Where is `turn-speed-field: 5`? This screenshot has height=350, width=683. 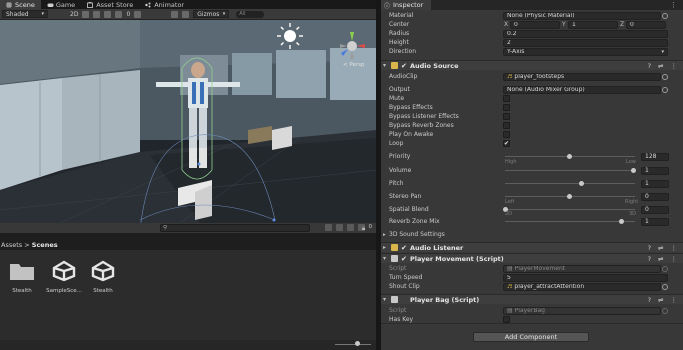 turn-speed-field: 5 is located at coordinates (585, 277).